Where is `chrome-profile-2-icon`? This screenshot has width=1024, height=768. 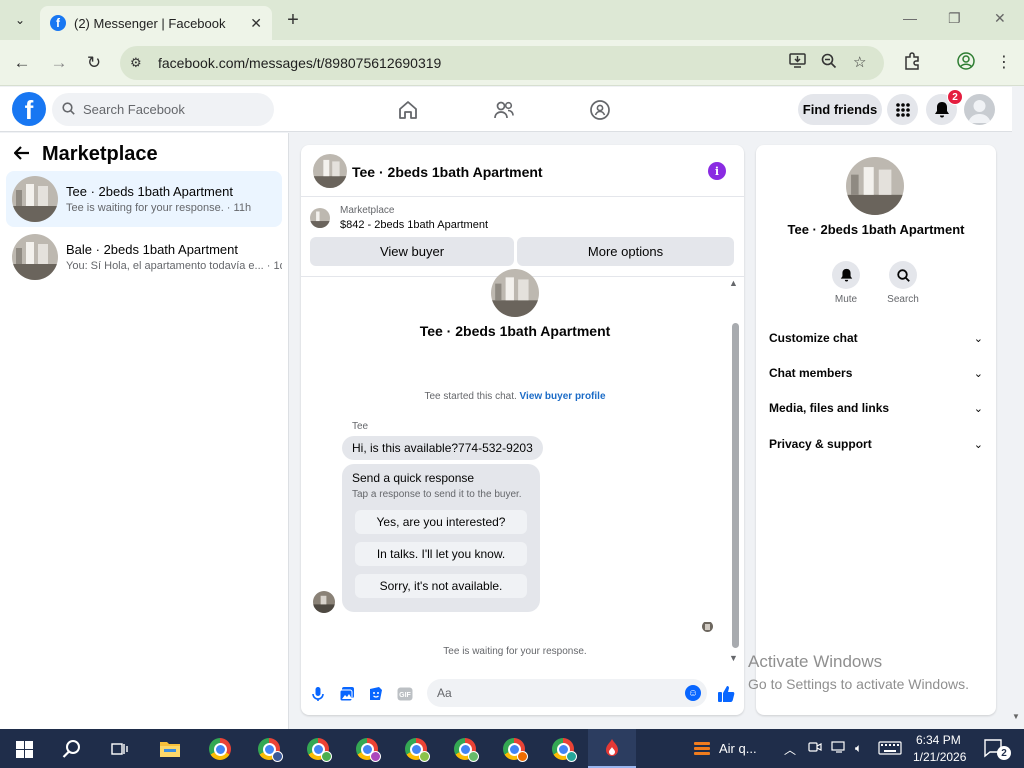
chrome-profile-2-icon is located at coordinates (318, 749).